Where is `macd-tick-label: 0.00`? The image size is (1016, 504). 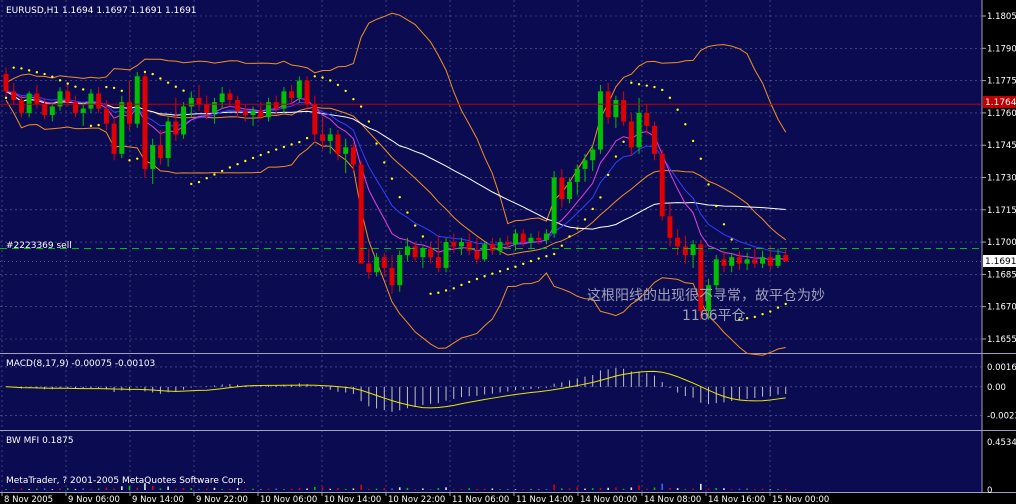
macd-tick-label: 0.00 is located at coordinates (996, 388).